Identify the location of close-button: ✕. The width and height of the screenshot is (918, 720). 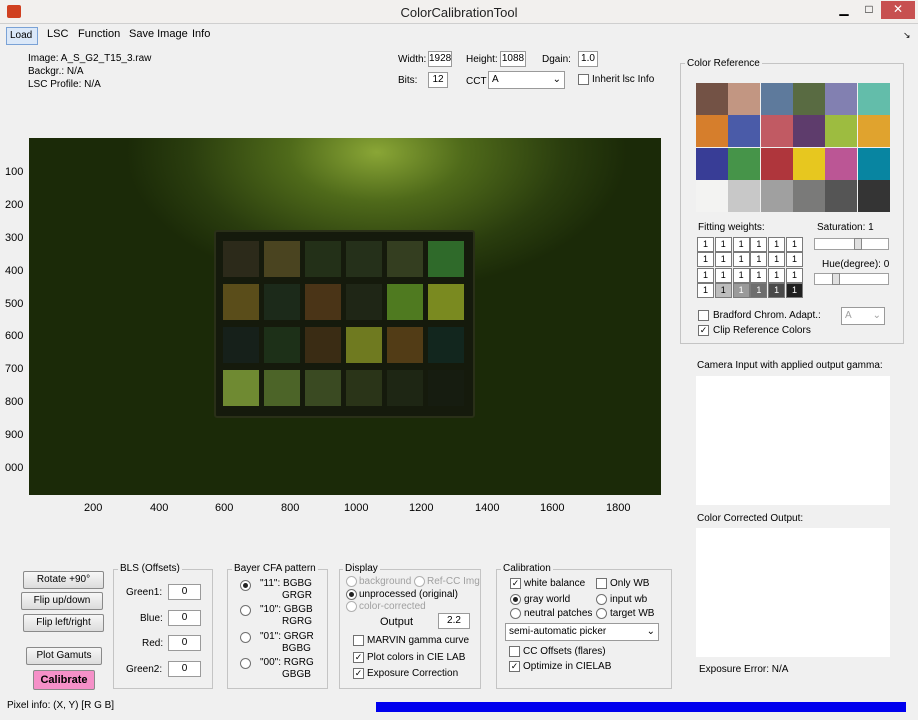
(898, 10).